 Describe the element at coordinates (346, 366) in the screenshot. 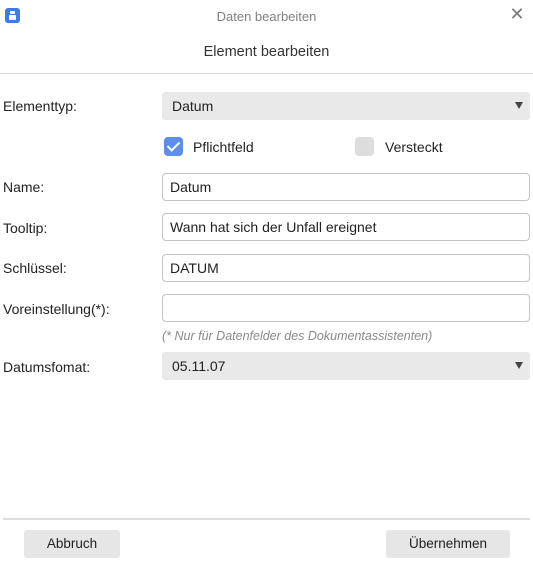

I see `date-format-select: 05.11.07` at that location.